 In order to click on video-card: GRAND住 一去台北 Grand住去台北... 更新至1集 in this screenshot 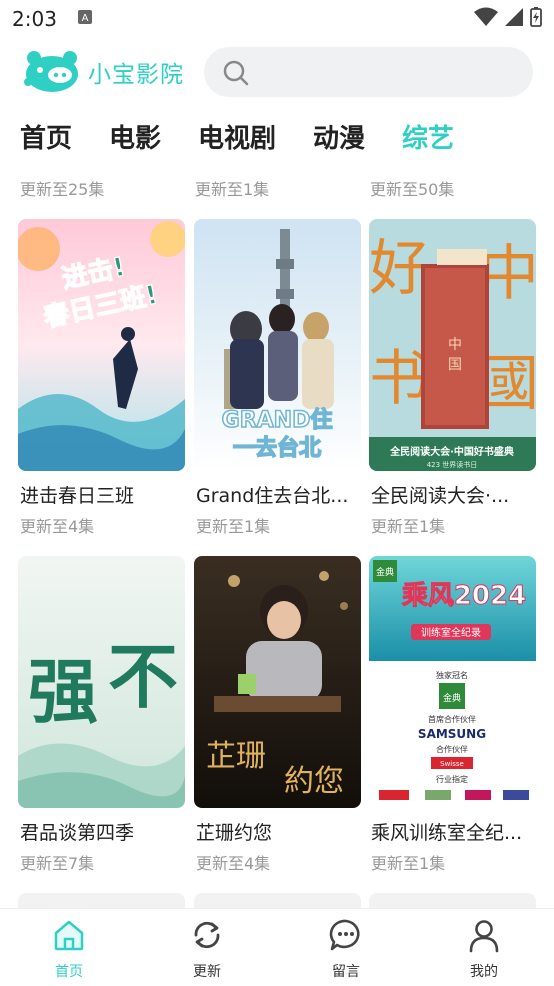, I will do `click(277, 377)`.